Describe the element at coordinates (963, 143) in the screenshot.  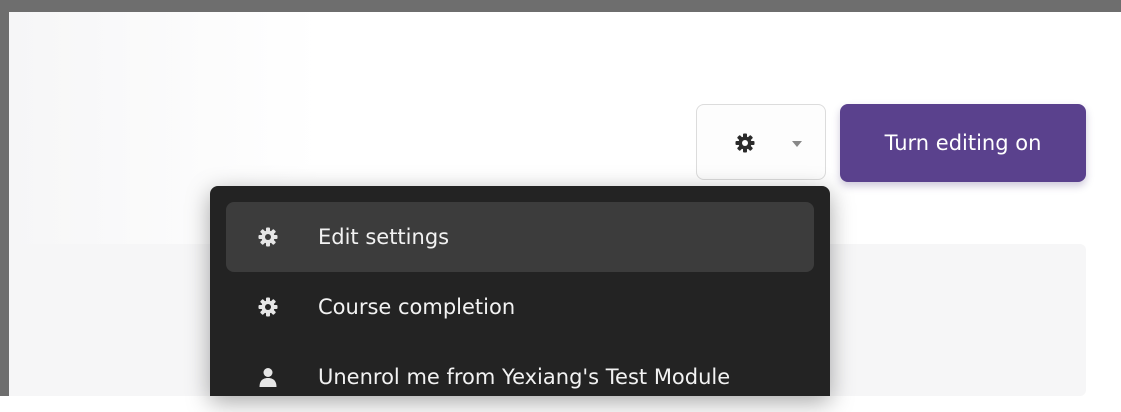
I see `turn-editing-on-button: Turn editing on` at that location.